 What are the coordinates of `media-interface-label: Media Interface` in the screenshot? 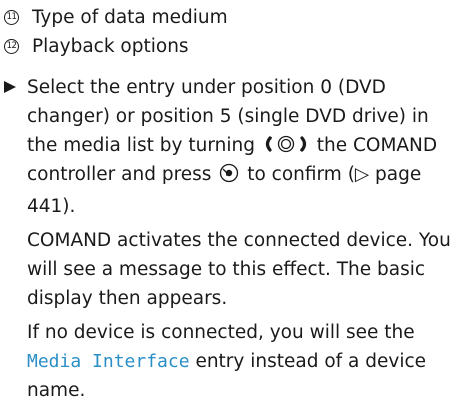 It's located at (108, 361).